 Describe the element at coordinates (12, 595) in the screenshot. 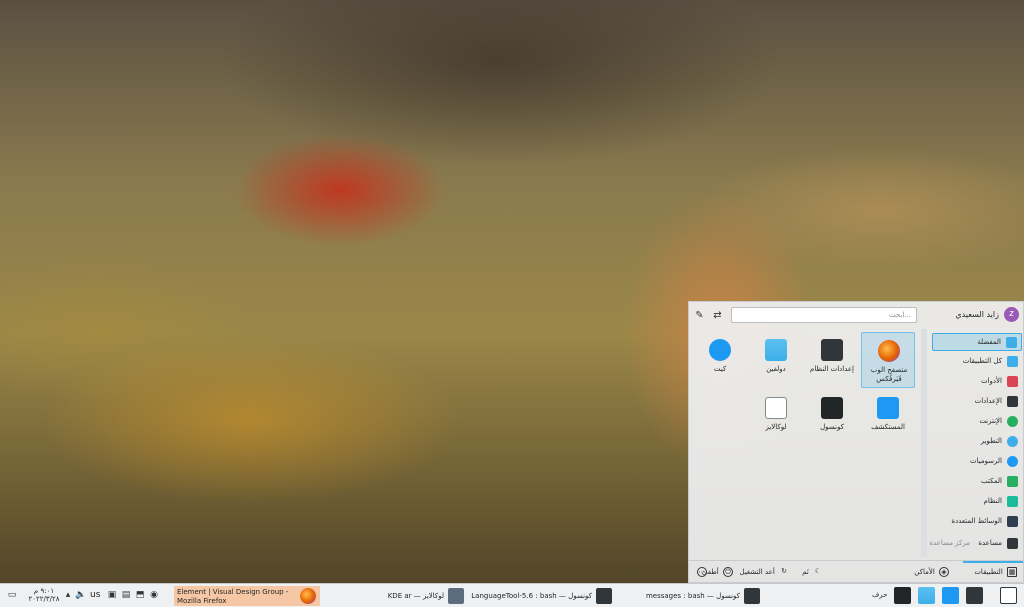

I see `show-desktop-icon: ▭` at that location.